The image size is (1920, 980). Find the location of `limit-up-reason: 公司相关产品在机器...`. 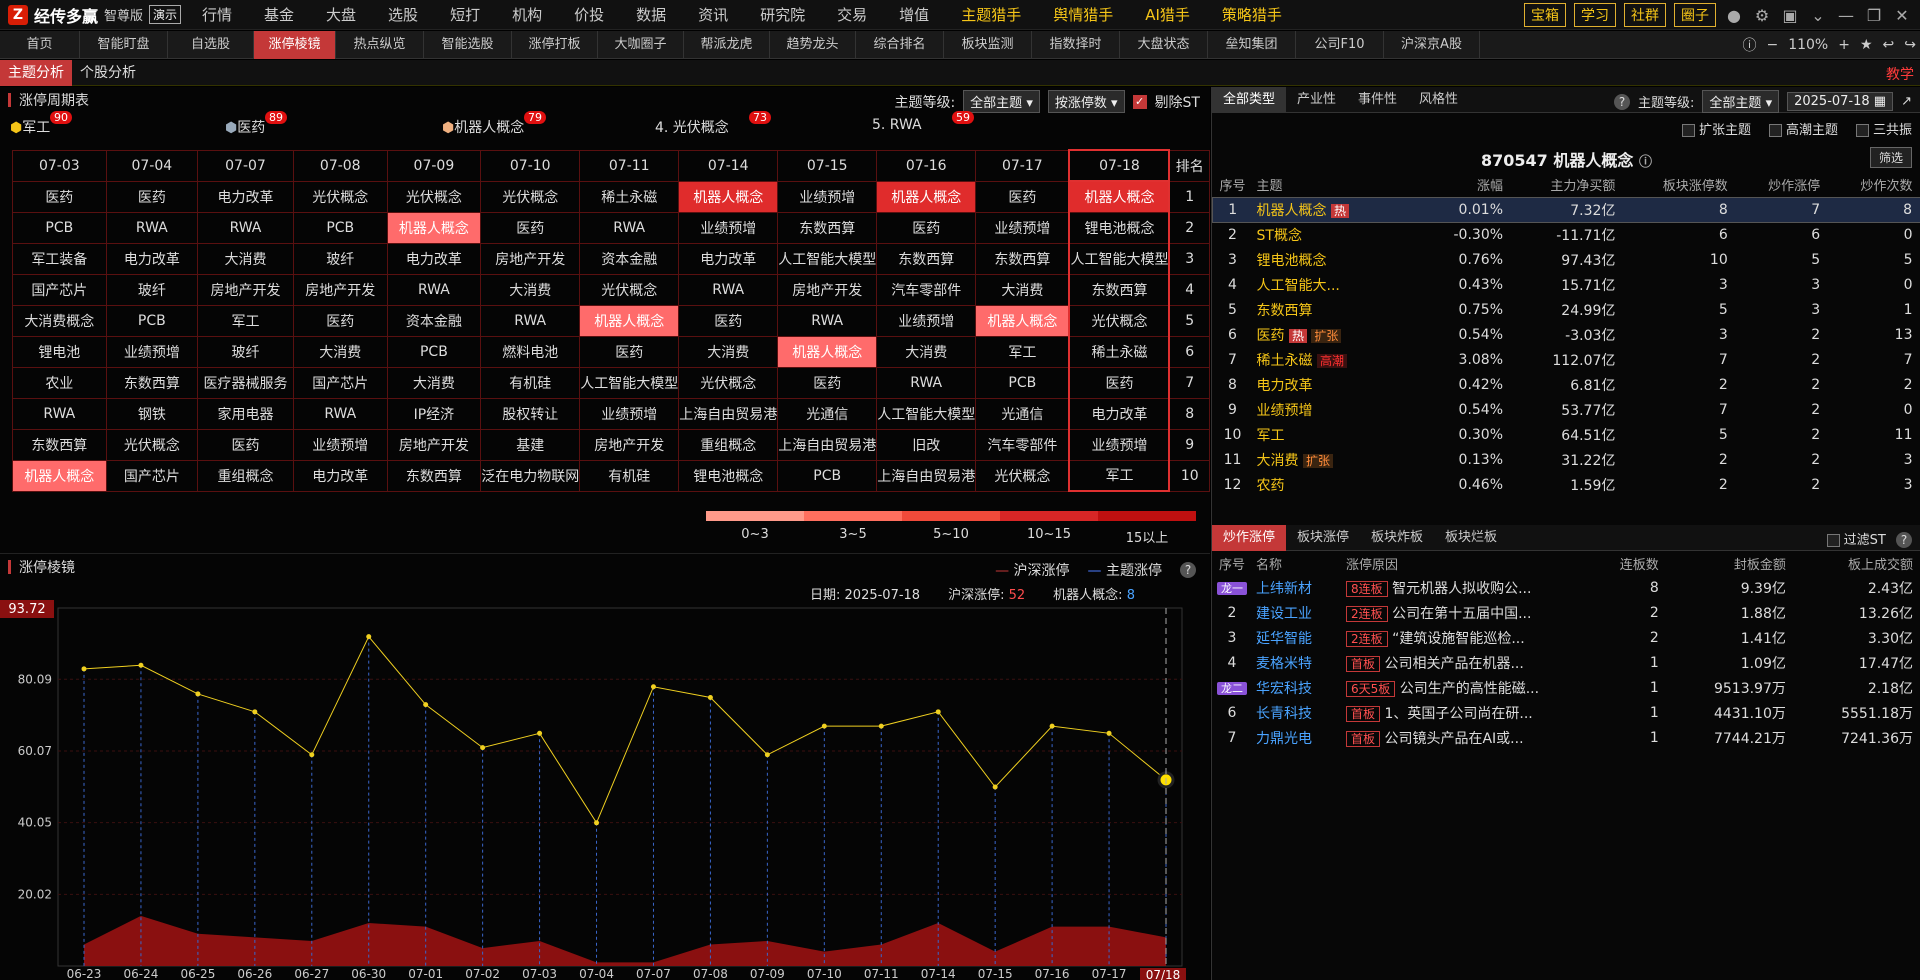

limit-up-reason: 公司相关产品在机器... is located at coordinates (1453, 664).